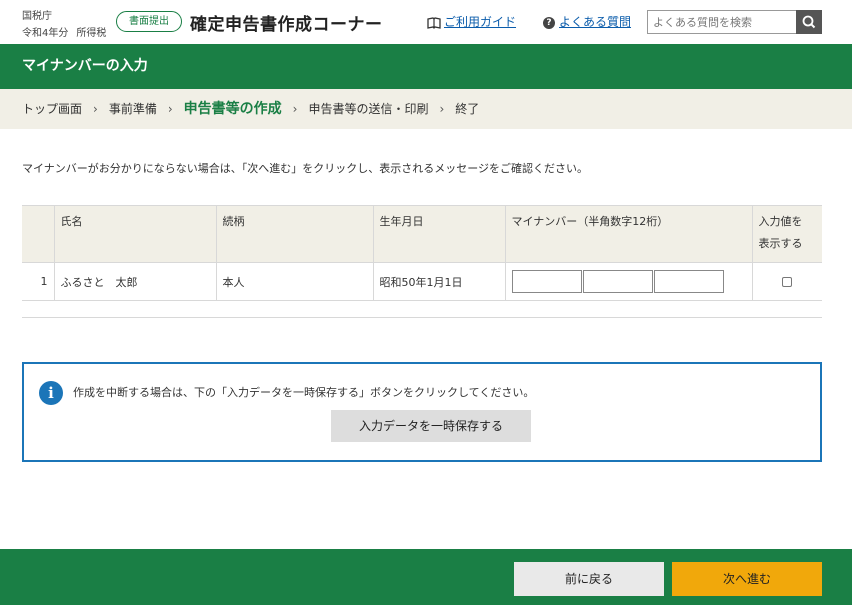 The image size is (852, 605). Describe the element at coordinates (722, 22) in the screenshot. I see `search-input` at that location.